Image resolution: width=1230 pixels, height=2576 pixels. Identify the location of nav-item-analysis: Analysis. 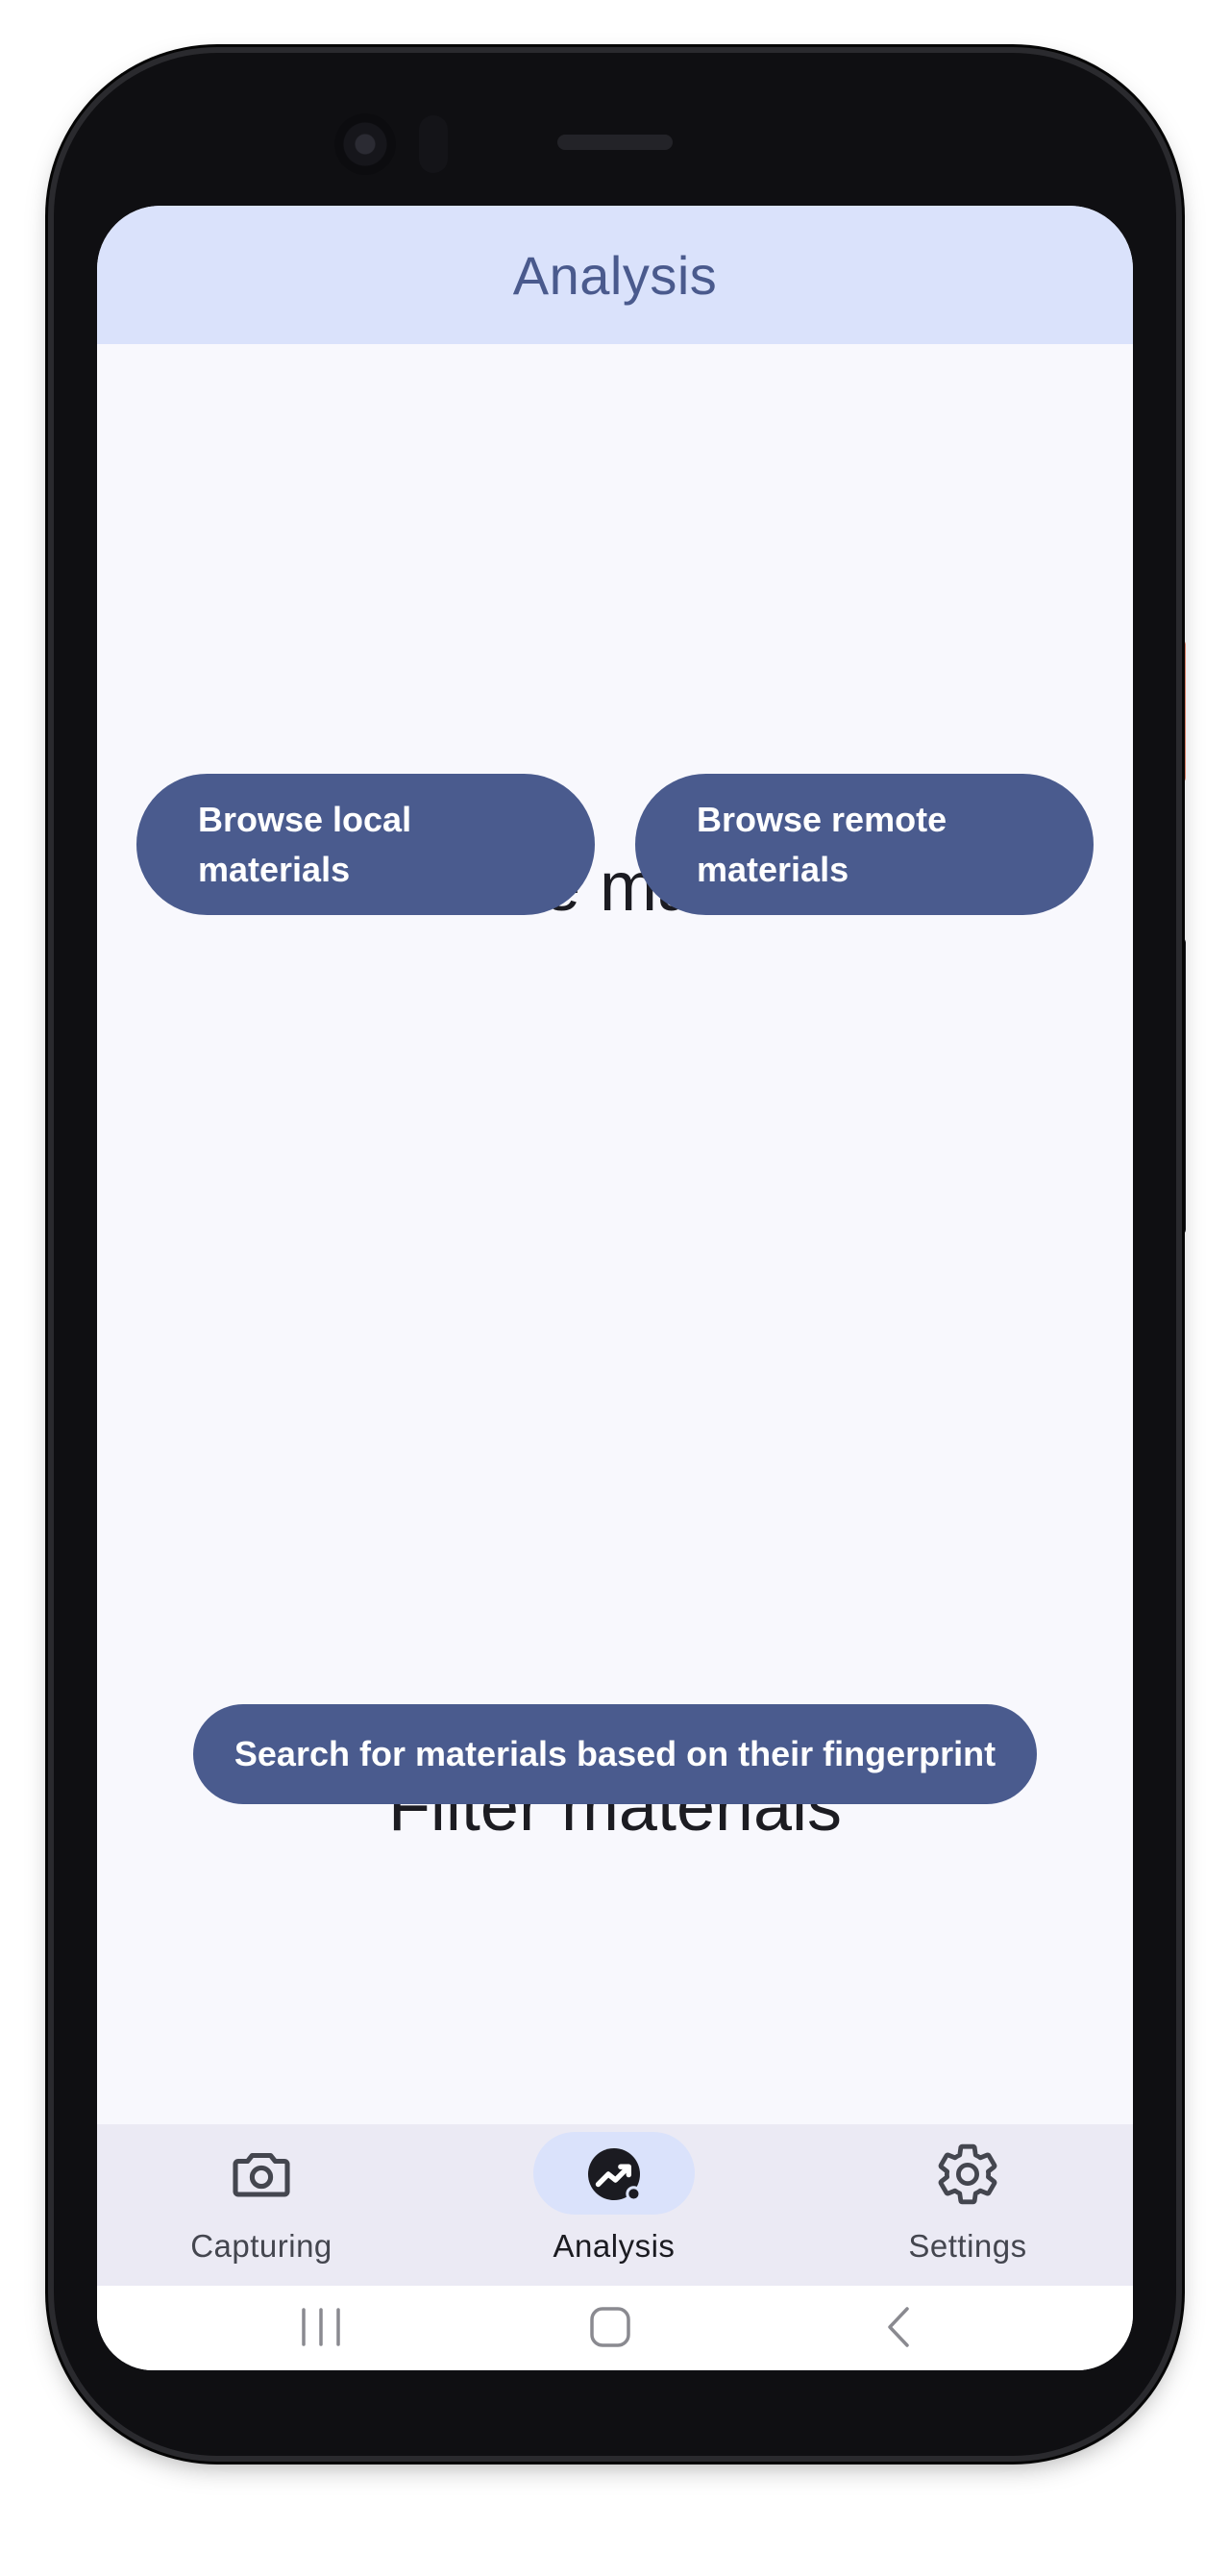
(614, 2205).